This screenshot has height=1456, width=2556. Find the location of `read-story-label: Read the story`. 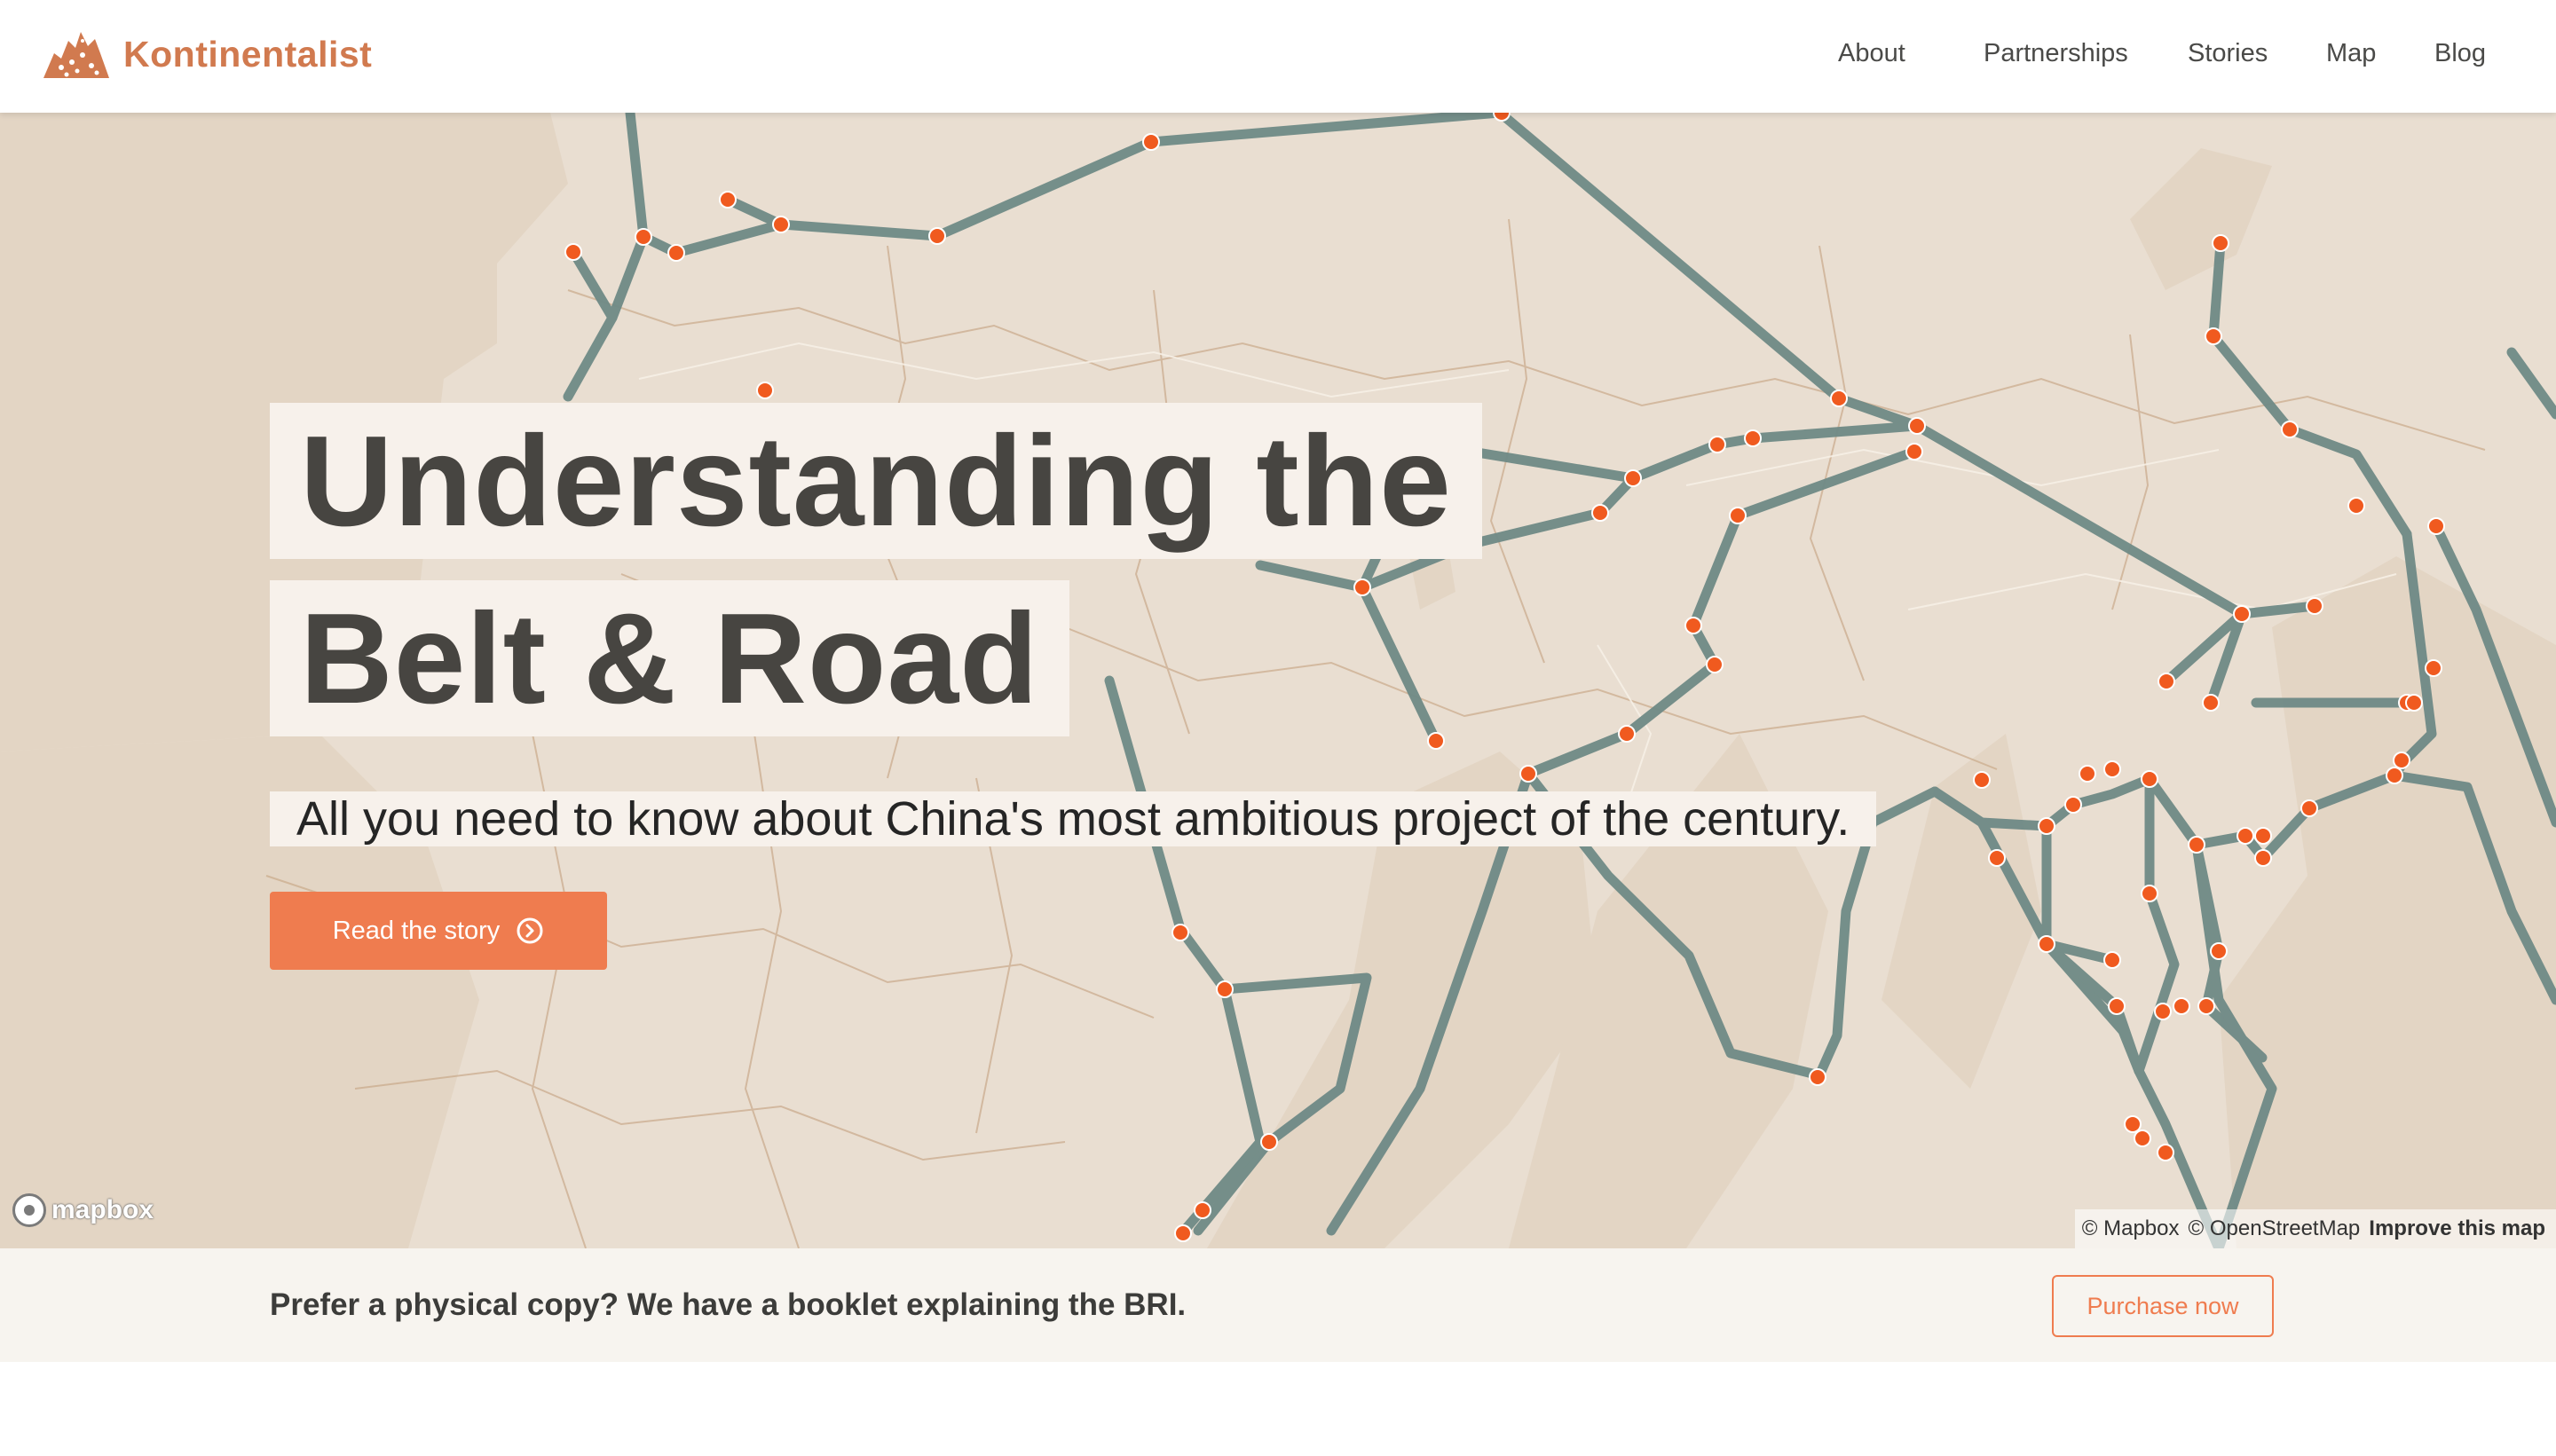

read-story-label: Read the story is located at coordinates (416, 930).